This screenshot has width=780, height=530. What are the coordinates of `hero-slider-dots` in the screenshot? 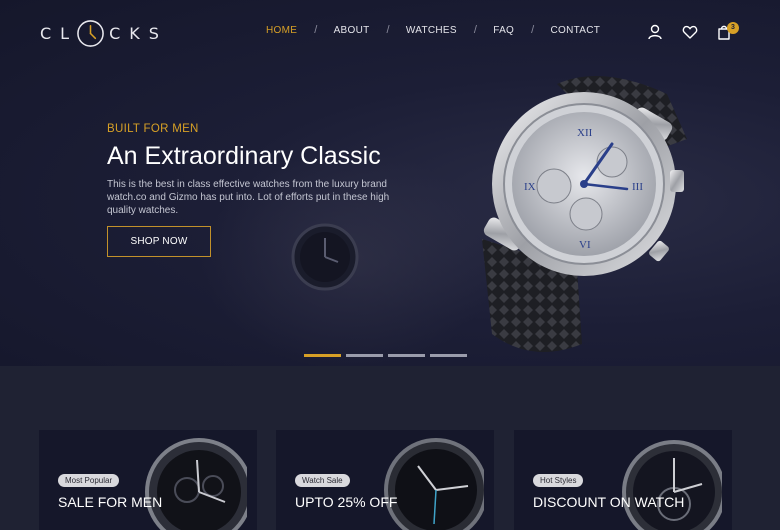 It's located at (385, 355).